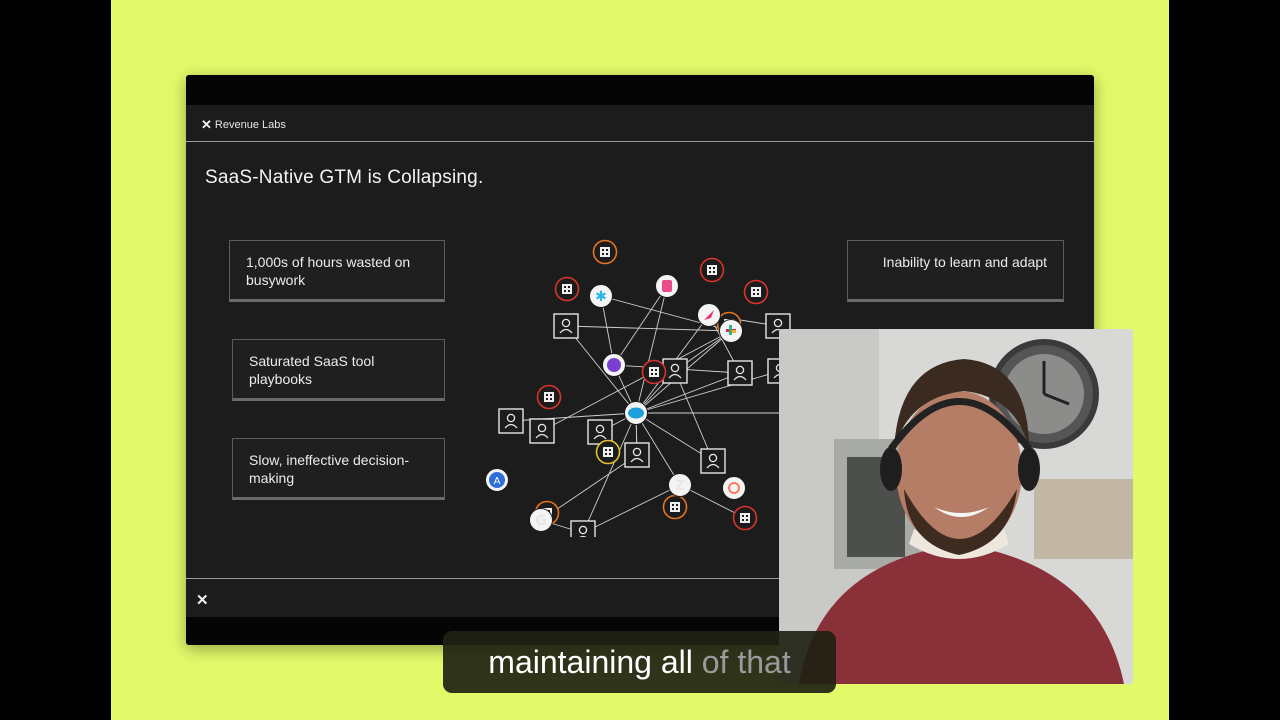 Image resolution: width=1280 pixels, height=720 pixels. Describe the element at coordinates (338, 370) in the screenshot. I see `card-saas-playbooks: Saturated SaaS tool playbooks` at that location.